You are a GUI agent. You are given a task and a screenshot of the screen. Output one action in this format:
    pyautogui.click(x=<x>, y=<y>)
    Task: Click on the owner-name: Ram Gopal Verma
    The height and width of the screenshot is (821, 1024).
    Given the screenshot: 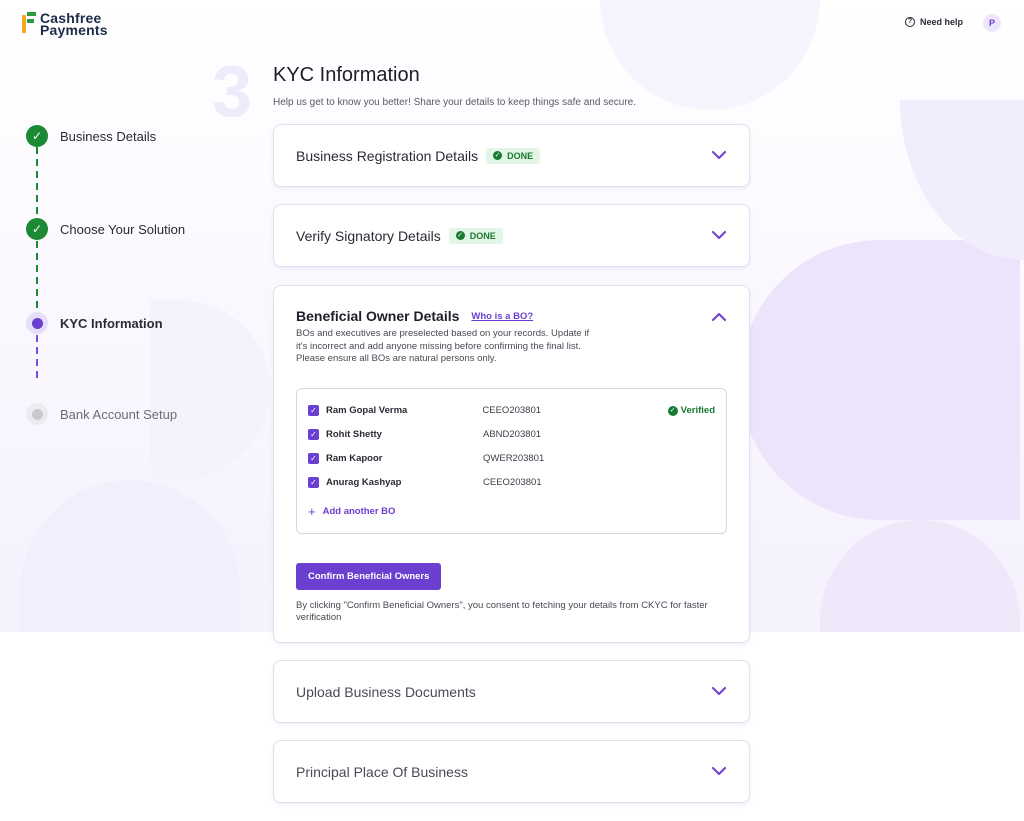 What is the action you would take?
    pyautogui.click(x=367, y=410)
    